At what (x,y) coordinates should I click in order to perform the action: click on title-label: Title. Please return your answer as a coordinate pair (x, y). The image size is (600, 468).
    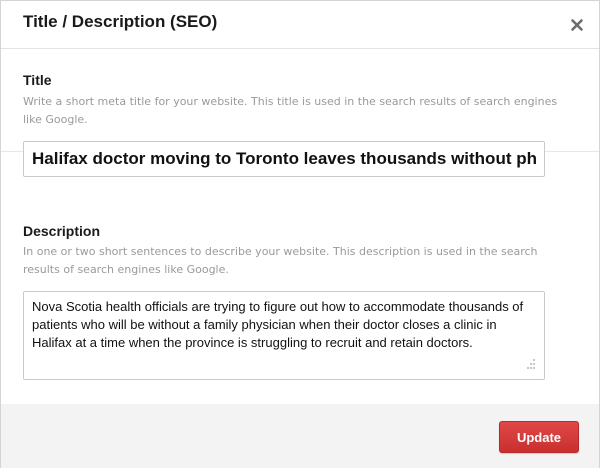
    Looking at the image, I should click on (37, 80).